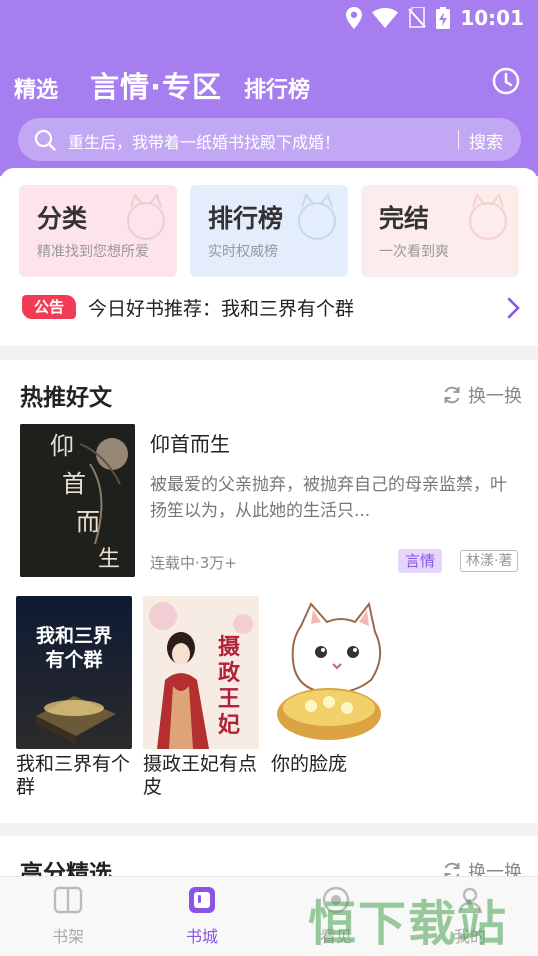  What do you see at coordinates (49, 307) in the screenshot?
I see `notice-badge: 公告` at bounding box center [49, 307].